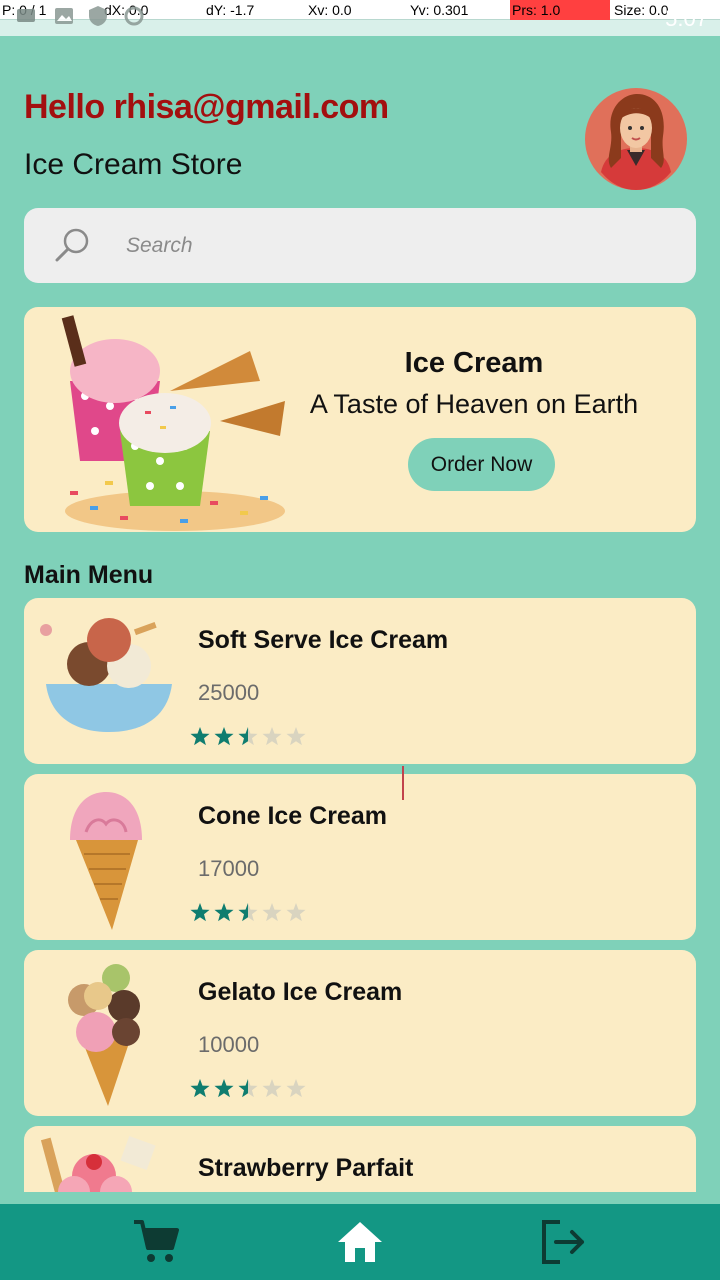 The image size is (720, 1280). What do you see at coordinates (206, 107) in the screenshot?
I see `greeting-text: Hello rhisa@gmail.com` at bounding box center [206, 107].